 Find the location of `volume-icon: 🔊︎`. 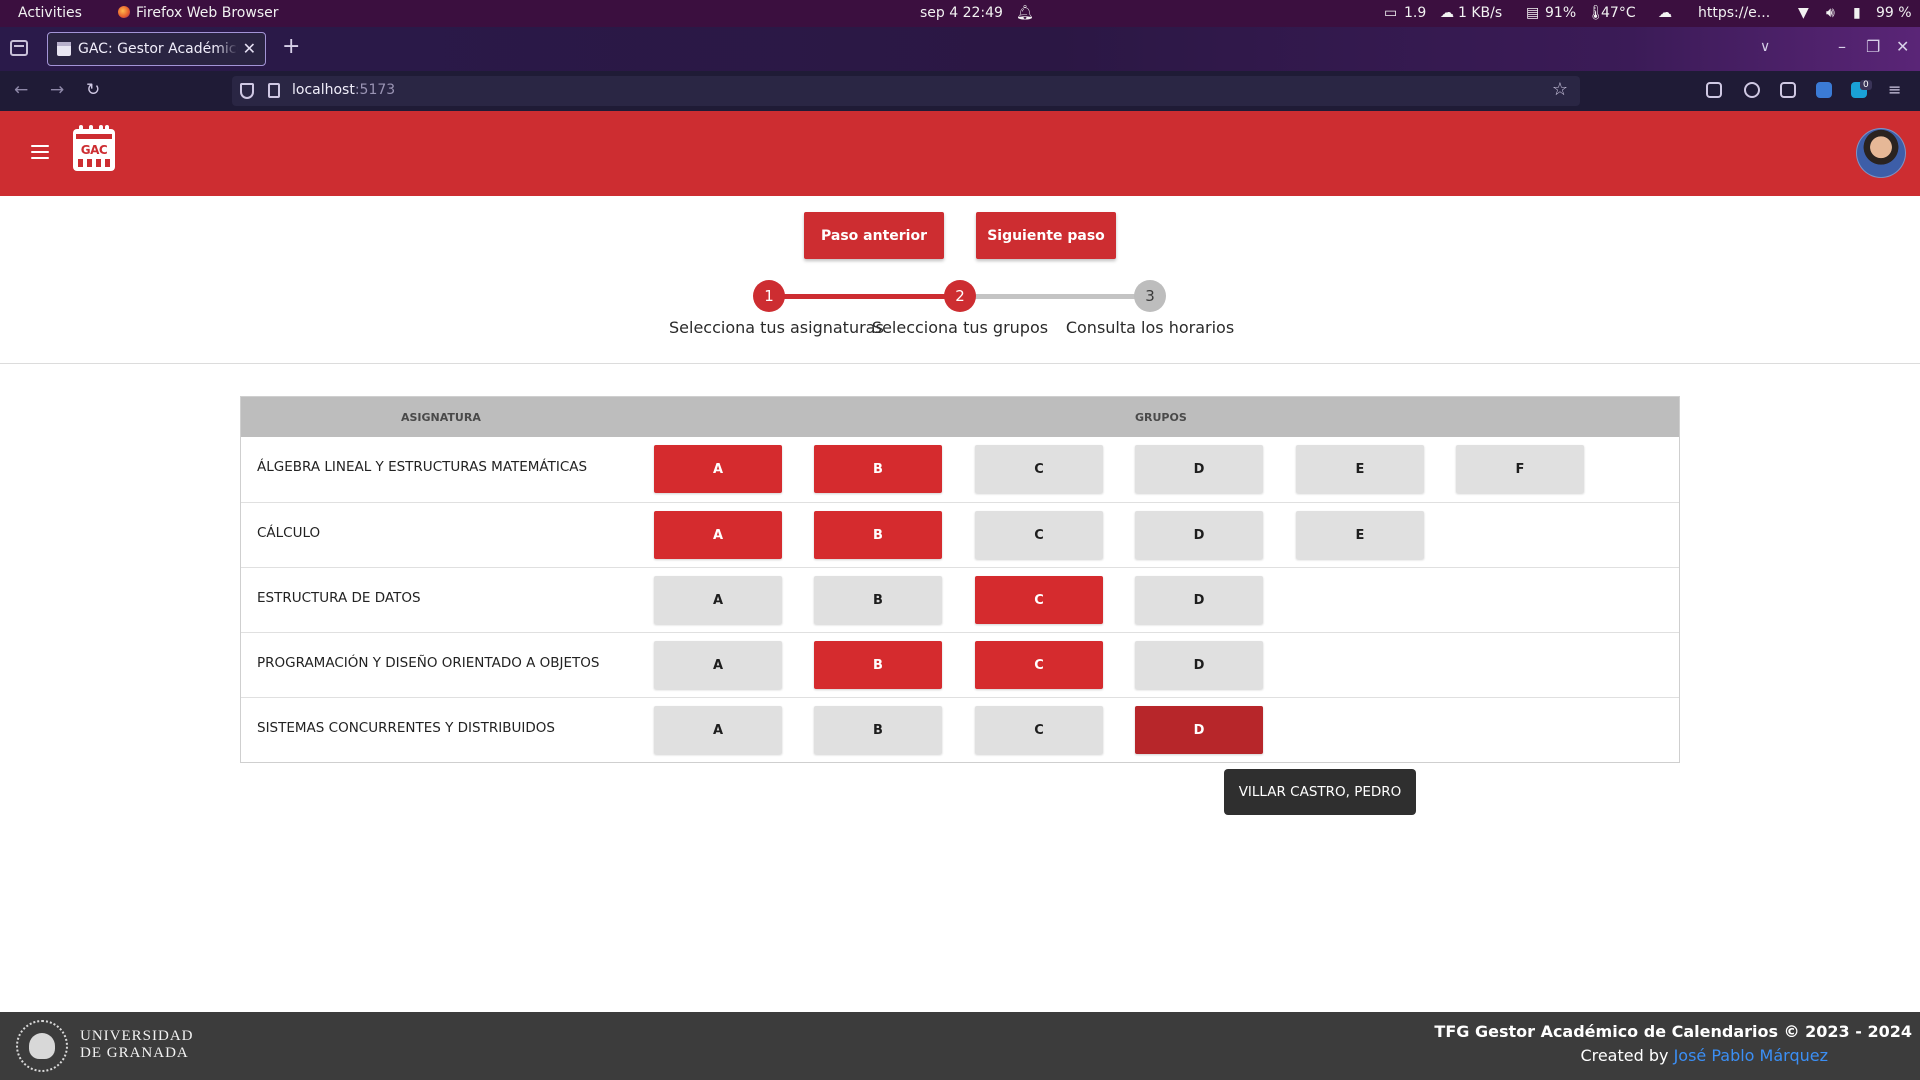

volume-icon: 🔊︎ is located at coordinates (1830, 13).